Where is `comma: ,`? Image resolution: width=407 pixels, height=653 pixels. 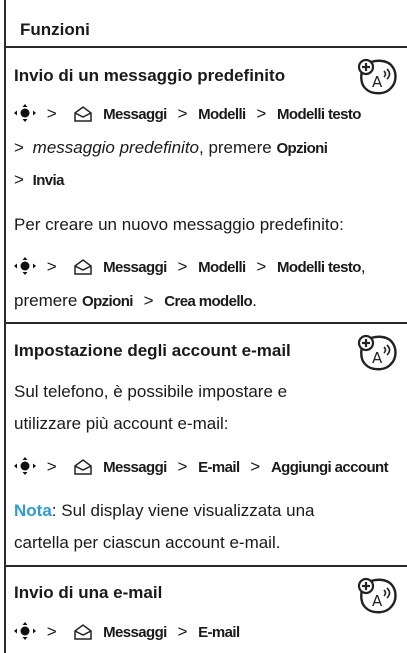
comma: , is located at coordinates (363, 266).